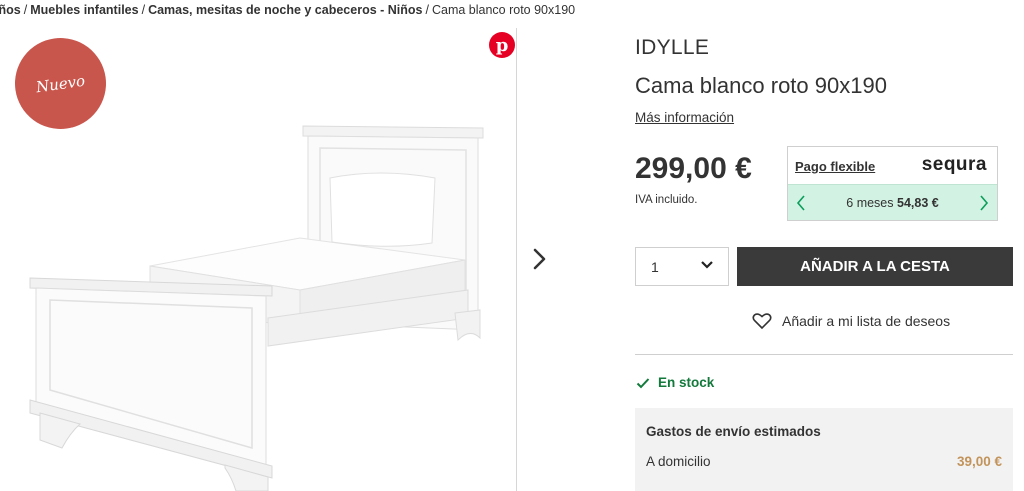 The height and width of the screenshot is (491, 1024). What do you see at coordinates (835, 166) in the screenshot?
I see `flexible-payment-link: Pago flexible` at bounding box center [835, 166].